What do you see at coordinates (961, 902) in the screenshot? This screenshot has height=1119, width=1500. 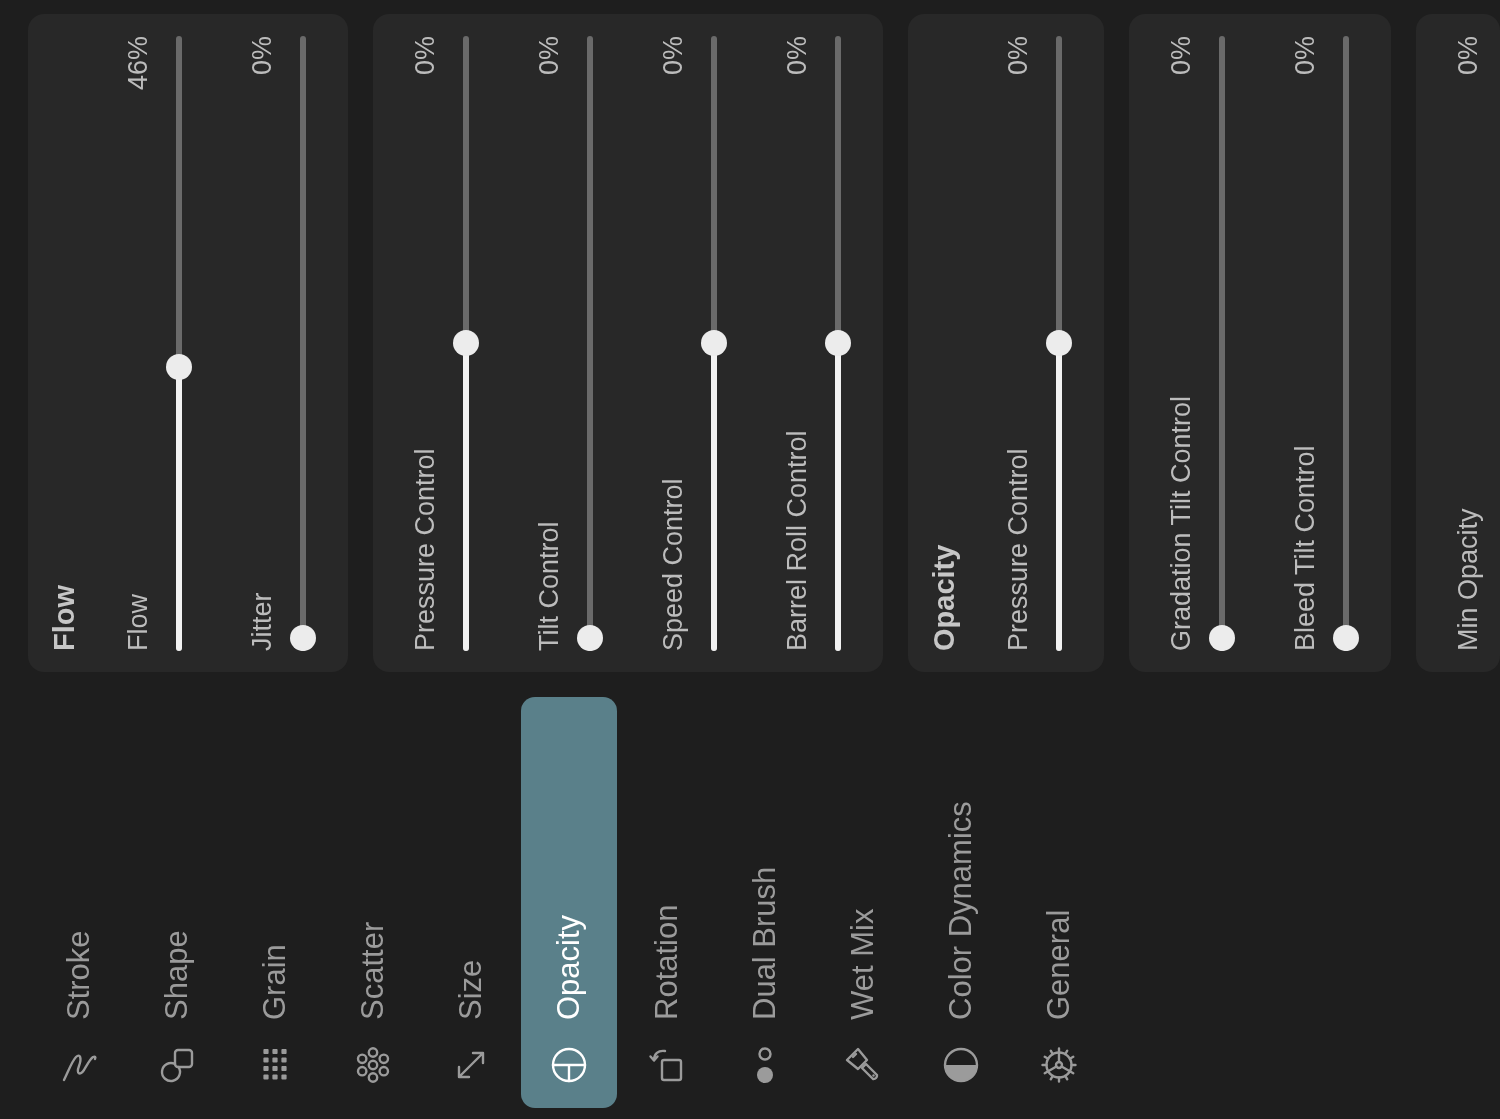 I see `tab: Color Dynamics` at bounding box center [961, 902].